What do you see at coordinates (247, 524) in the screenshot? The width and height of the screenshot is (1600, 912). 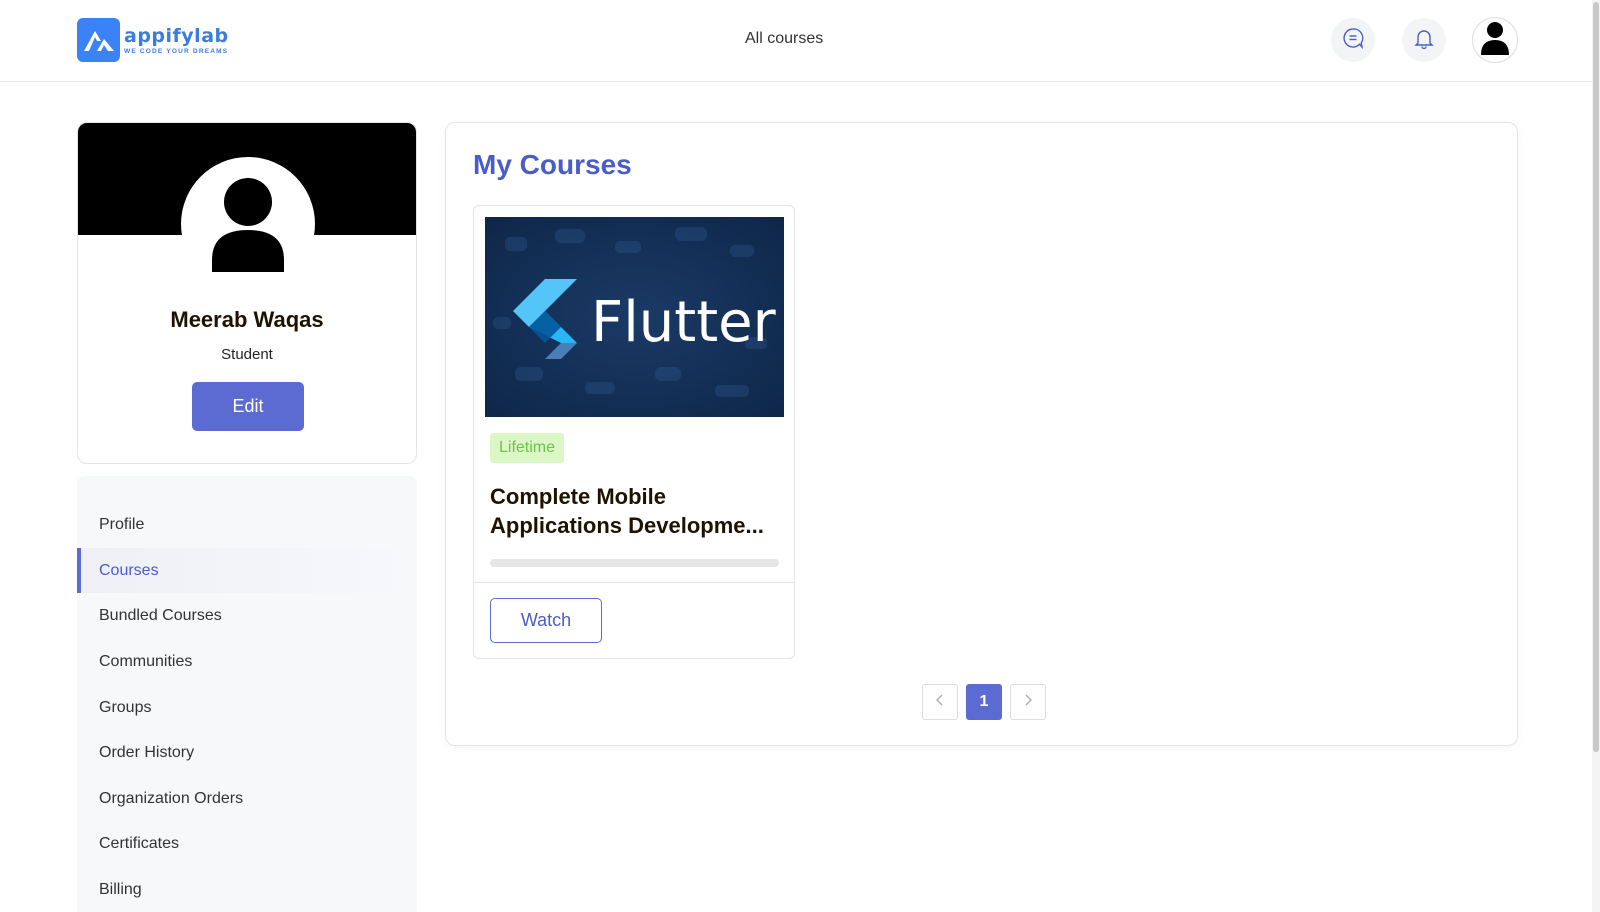 I see `sidebar-item-profile: Profile` at bounding box center [247, 524].